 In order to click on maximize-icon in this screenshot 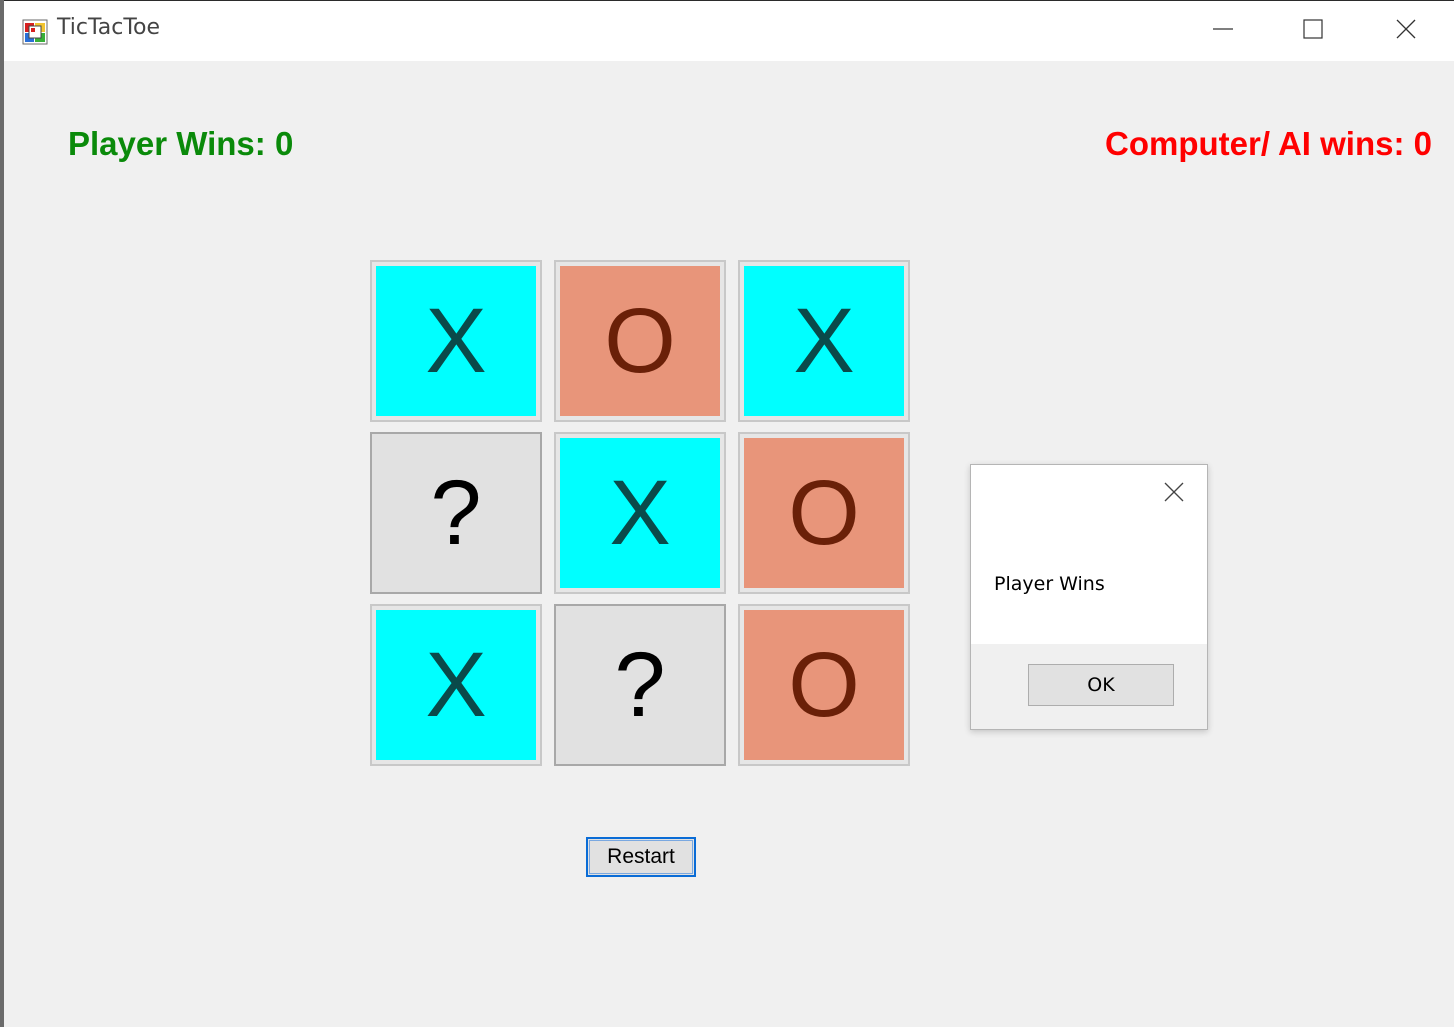, I will do `click(1313, 31)`.